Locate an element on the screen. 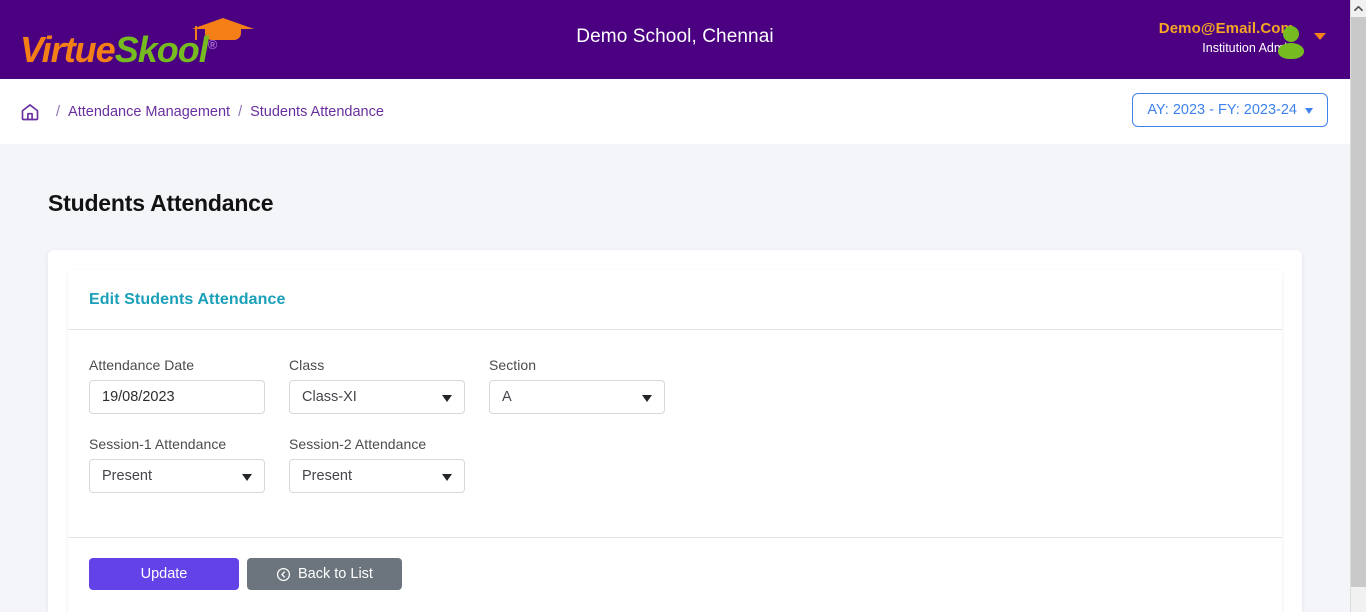  home-icon is located at coordinates (34, 112).